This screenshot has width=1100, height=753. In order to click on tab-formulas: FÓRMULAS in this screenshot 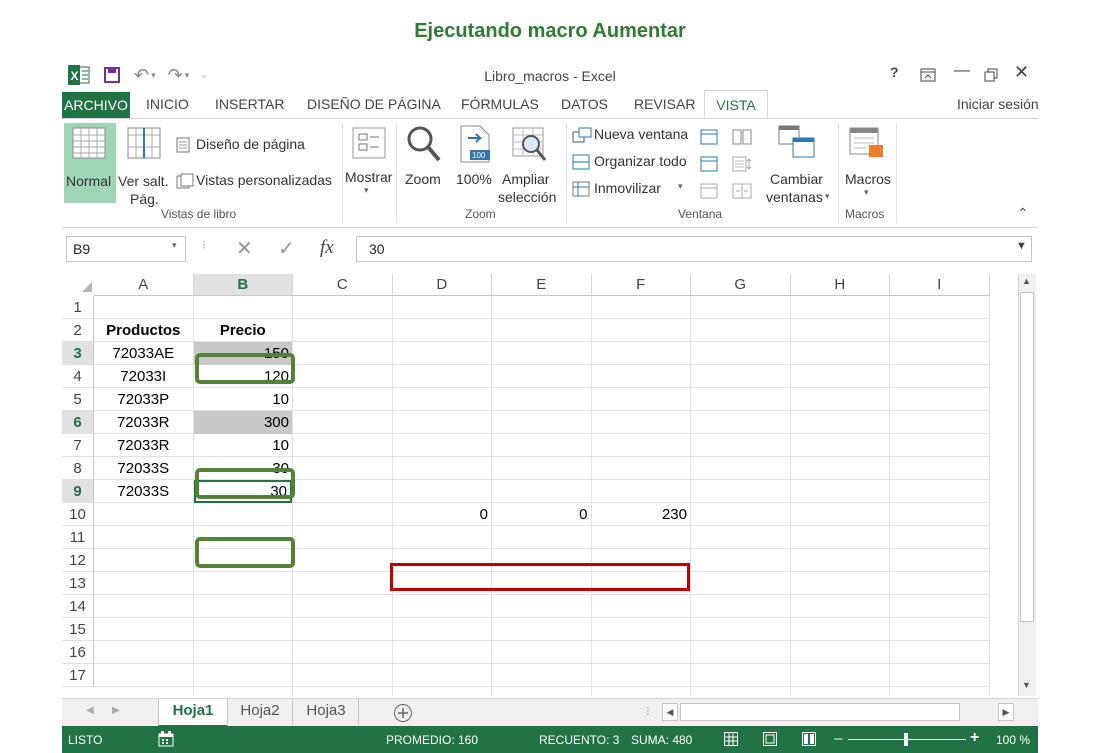, I will do `click(500, 104)`.